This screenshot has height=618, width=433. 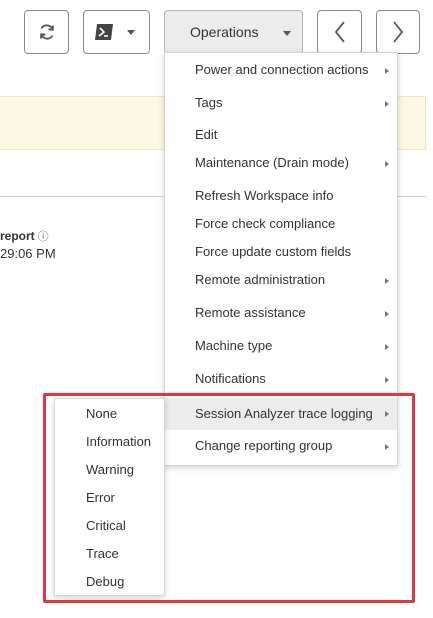 What do you see at coordinates (272, 162) in the screenshot?
I see `menu-item-label: Maintenance (Drain mode)` at bounding box center [272, 162].